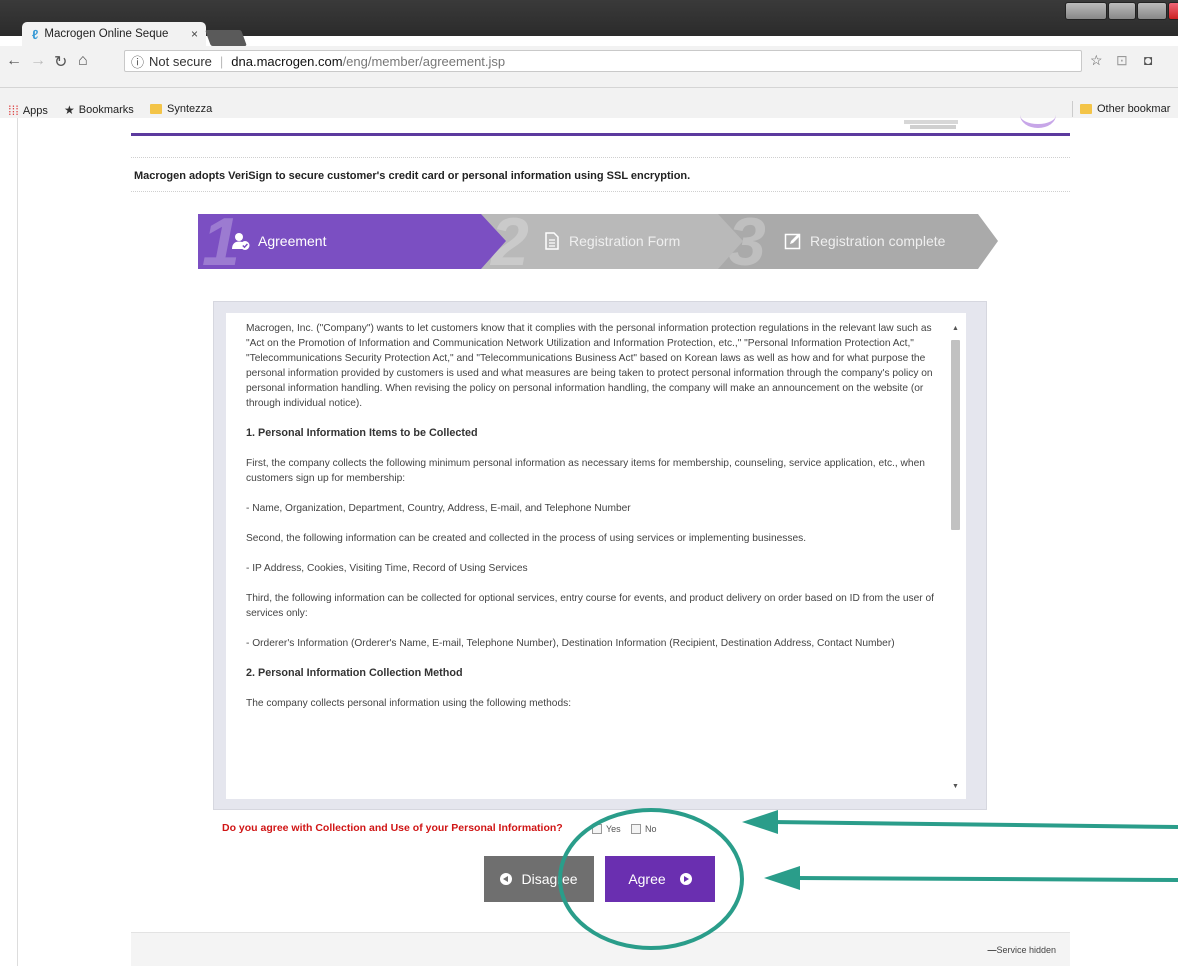  What do you see at coordinates (226, 38) in the screenshot?
I see `new-tab-button` at bounding box center [226, 38].